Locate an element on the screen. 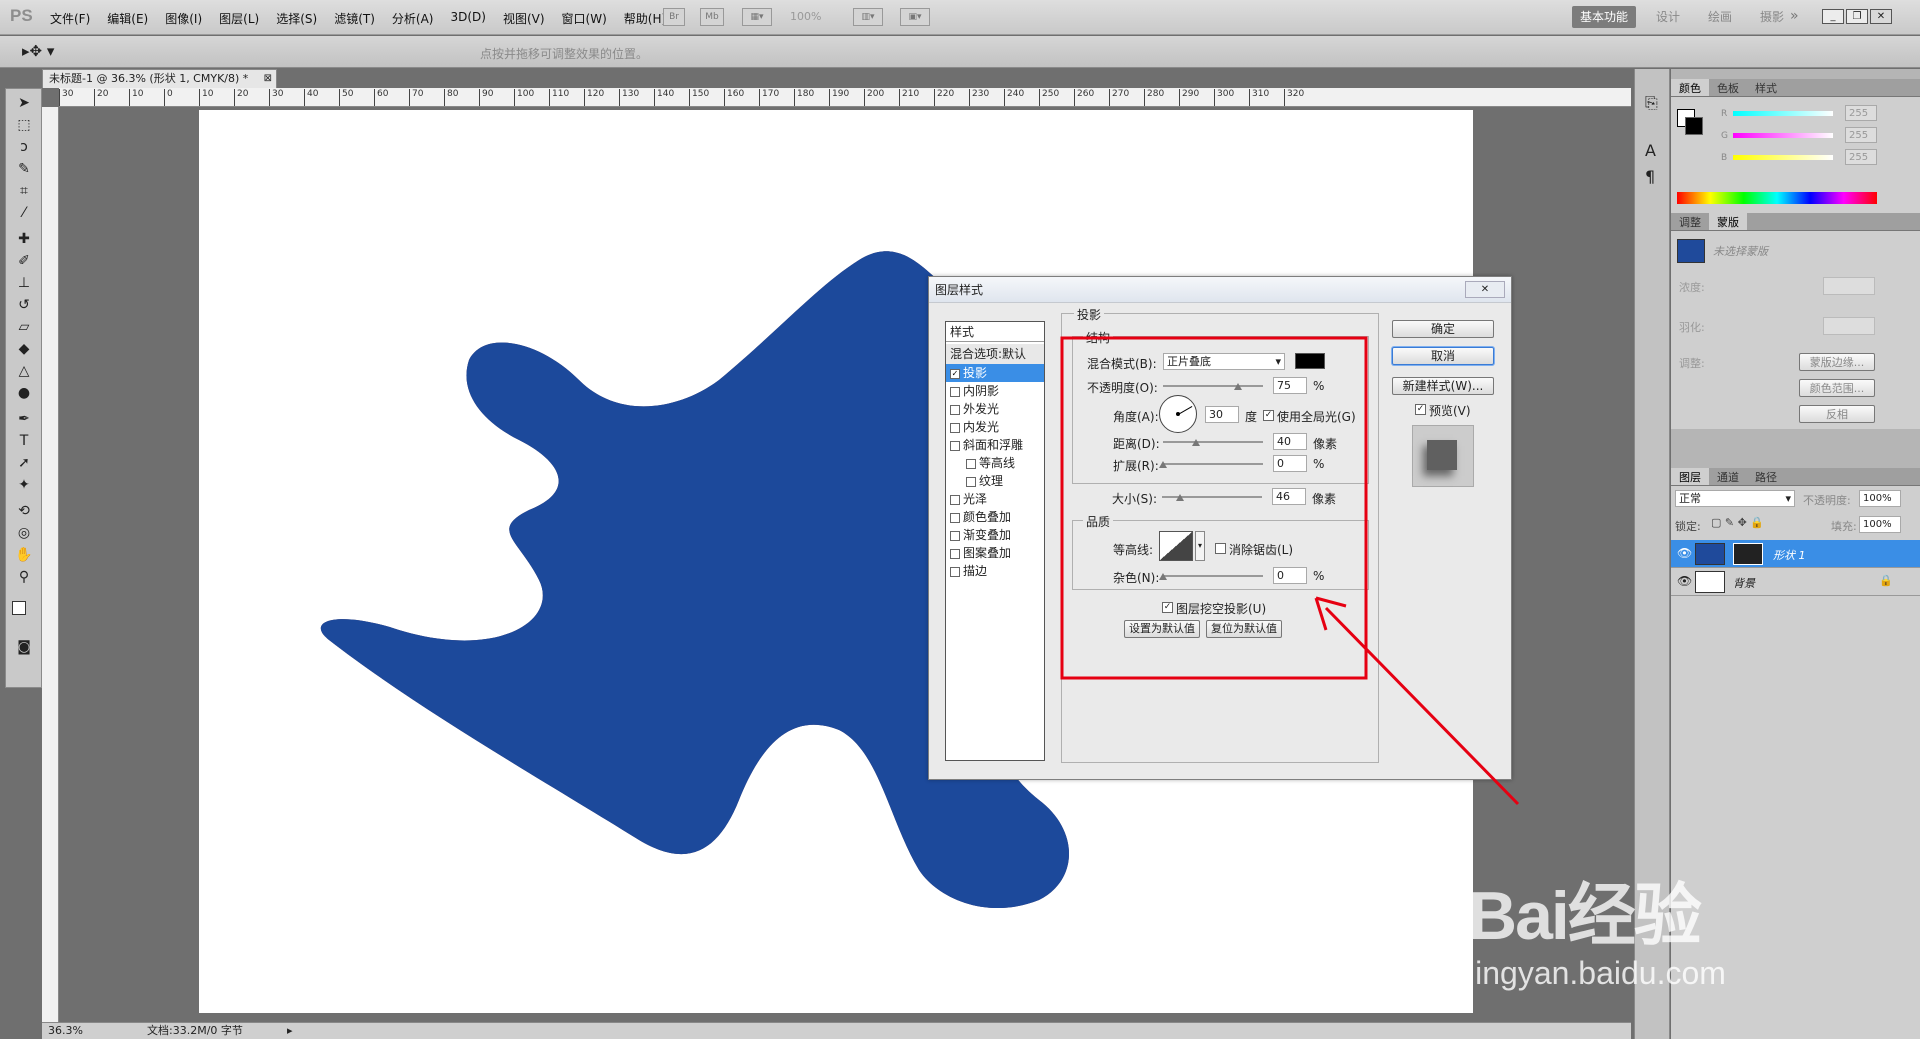  global-light-checkbox: ✓ is located at coordinates (1268, 415).